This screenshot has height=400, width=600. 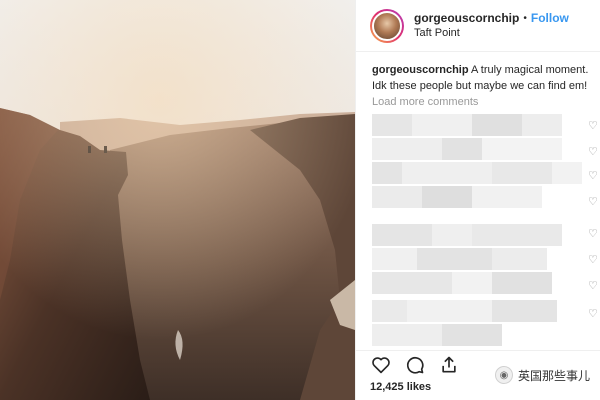 I want to click on location-link: Taft Point, so click(x=491, y=33).